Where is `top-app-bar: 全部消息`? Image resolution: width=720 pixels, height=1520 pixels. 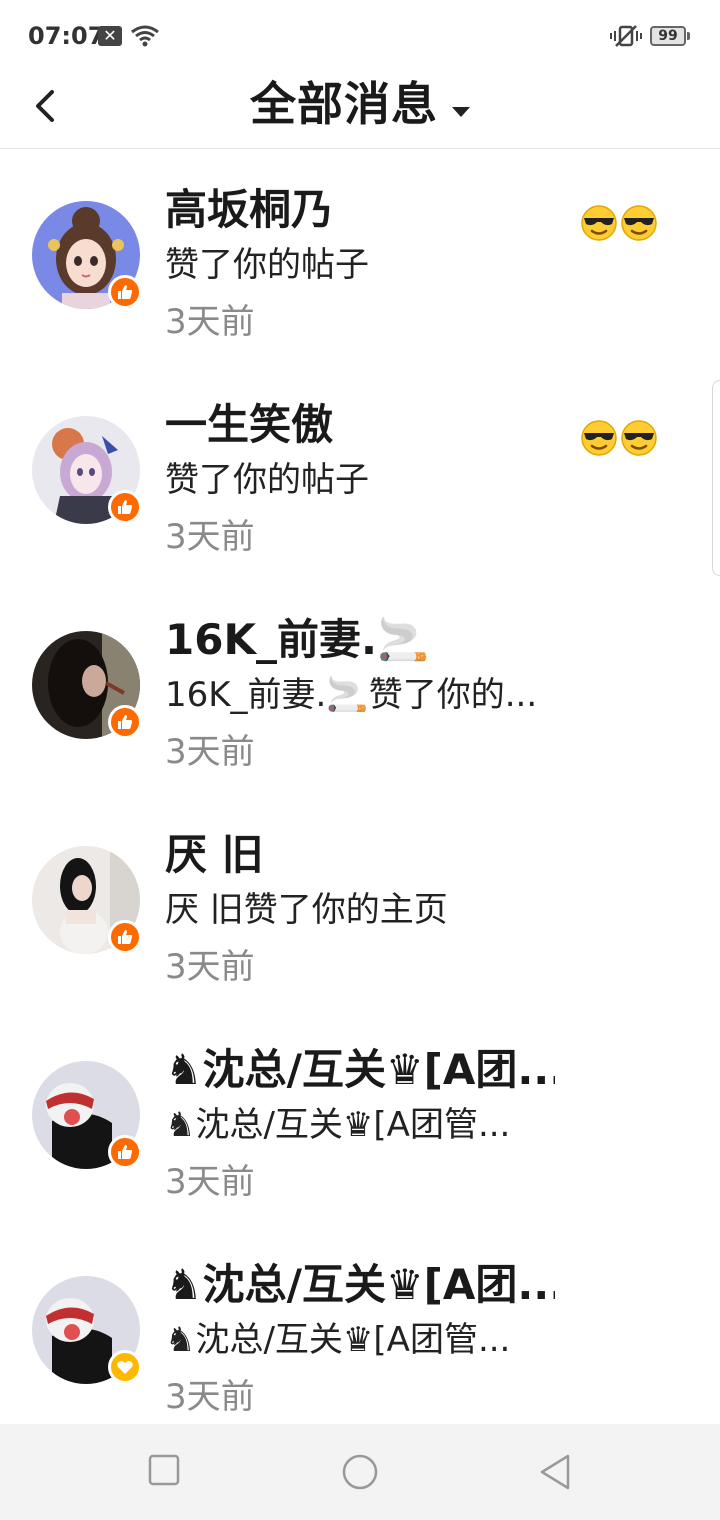
top-app-bar: 全部消息 is located at coordinates (360, 110).